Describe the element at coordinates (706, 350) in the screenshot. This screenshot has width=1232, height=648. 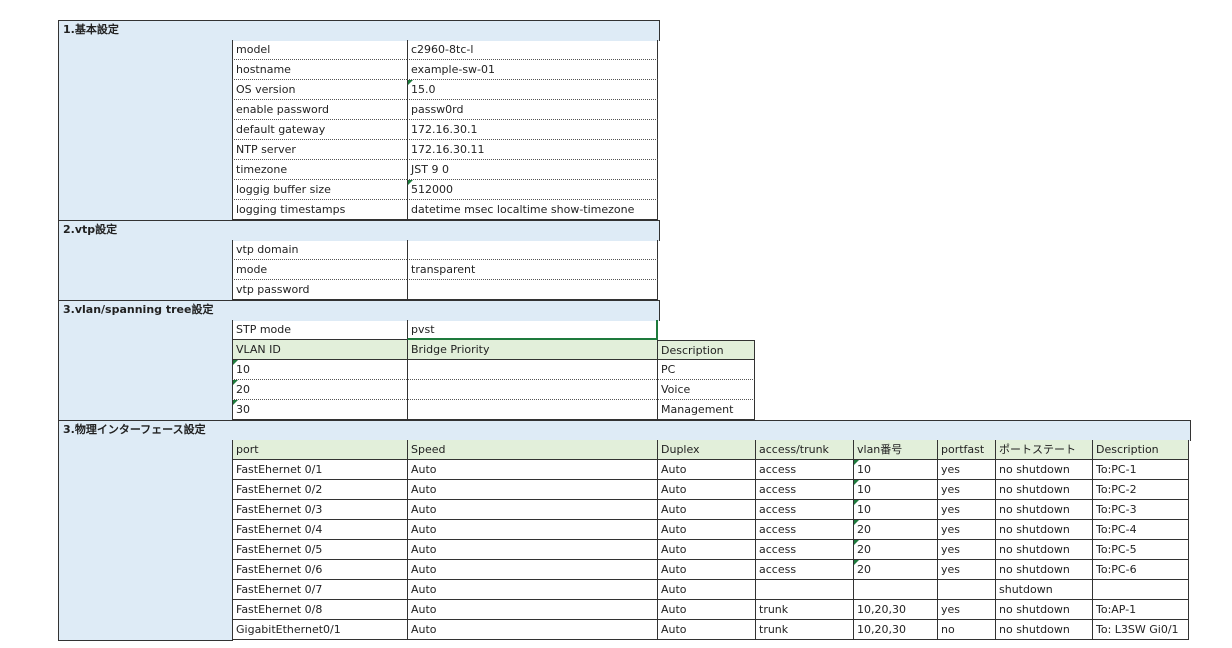
I see `stp-header-cell: Description` at that location.